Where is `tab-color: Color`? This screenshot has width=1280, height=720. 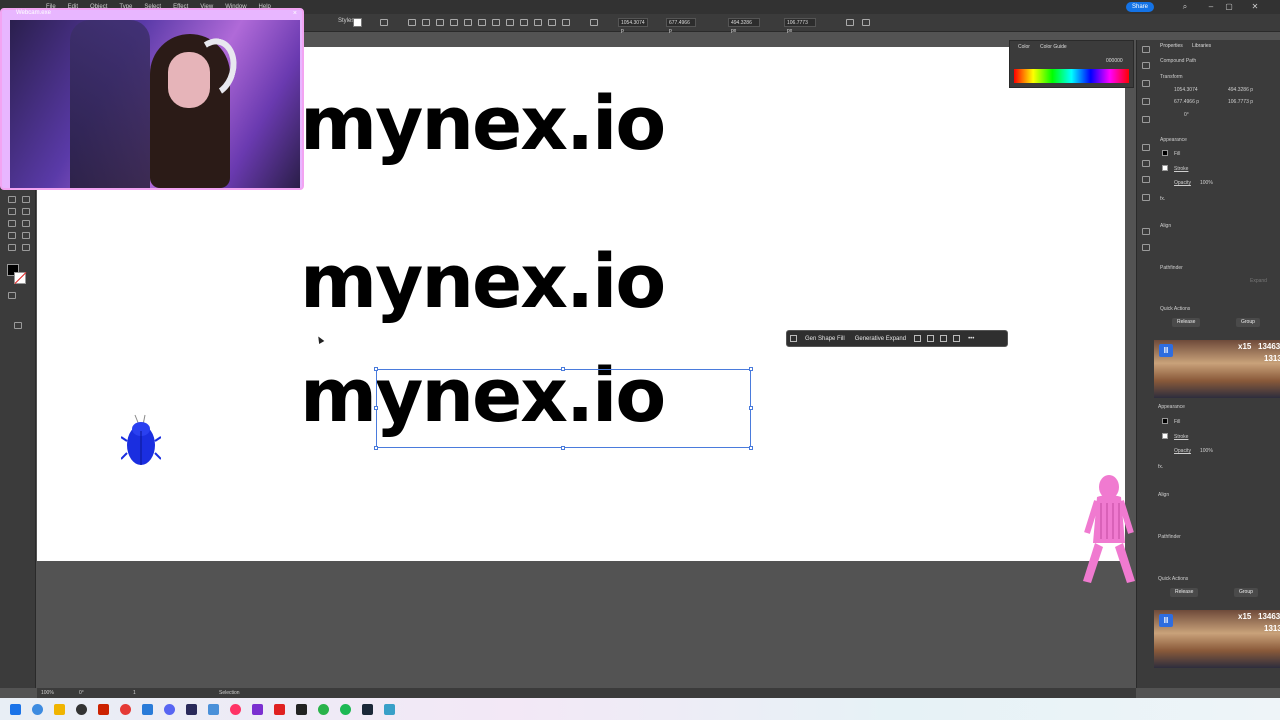
tab-color: Color is located at coordinates (1024, 47).